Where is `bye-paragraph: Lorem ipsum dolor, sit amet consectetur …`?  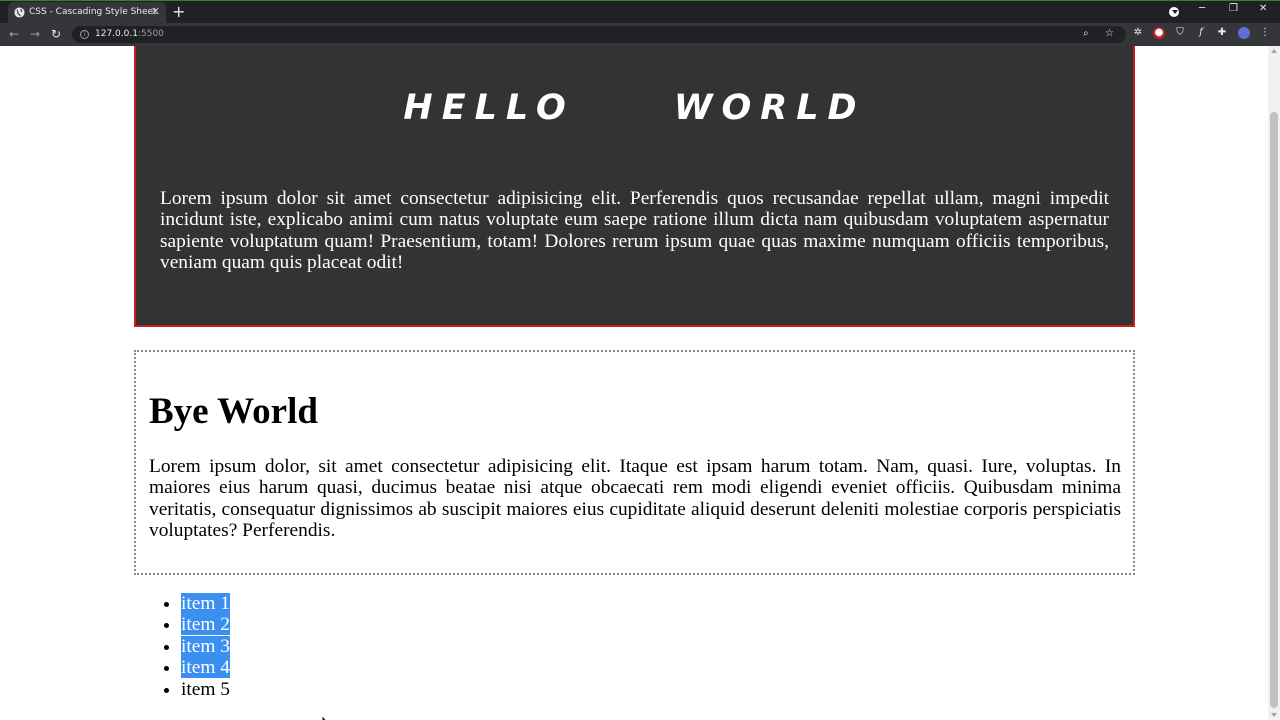
bye-paragraph: Lorem ipsum dolor, sit amet consectetur … is located at coordinates (635, 499).